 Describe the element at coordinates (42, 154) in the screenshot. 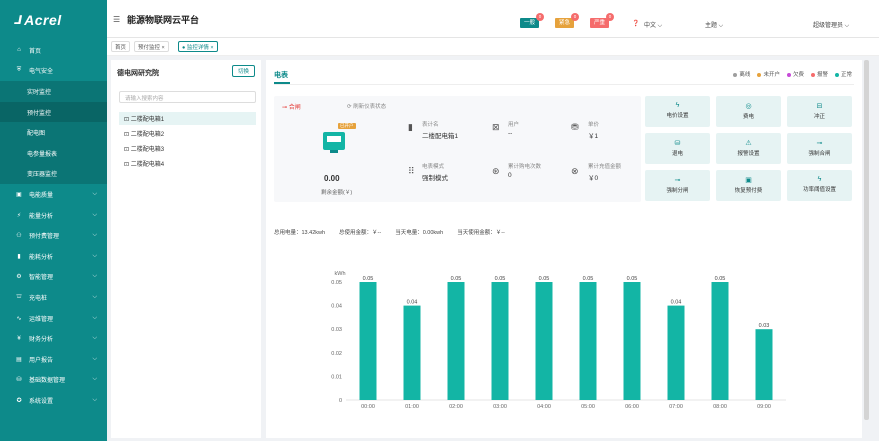

I see `sidebar-item-label: 电参量报表` at that location.